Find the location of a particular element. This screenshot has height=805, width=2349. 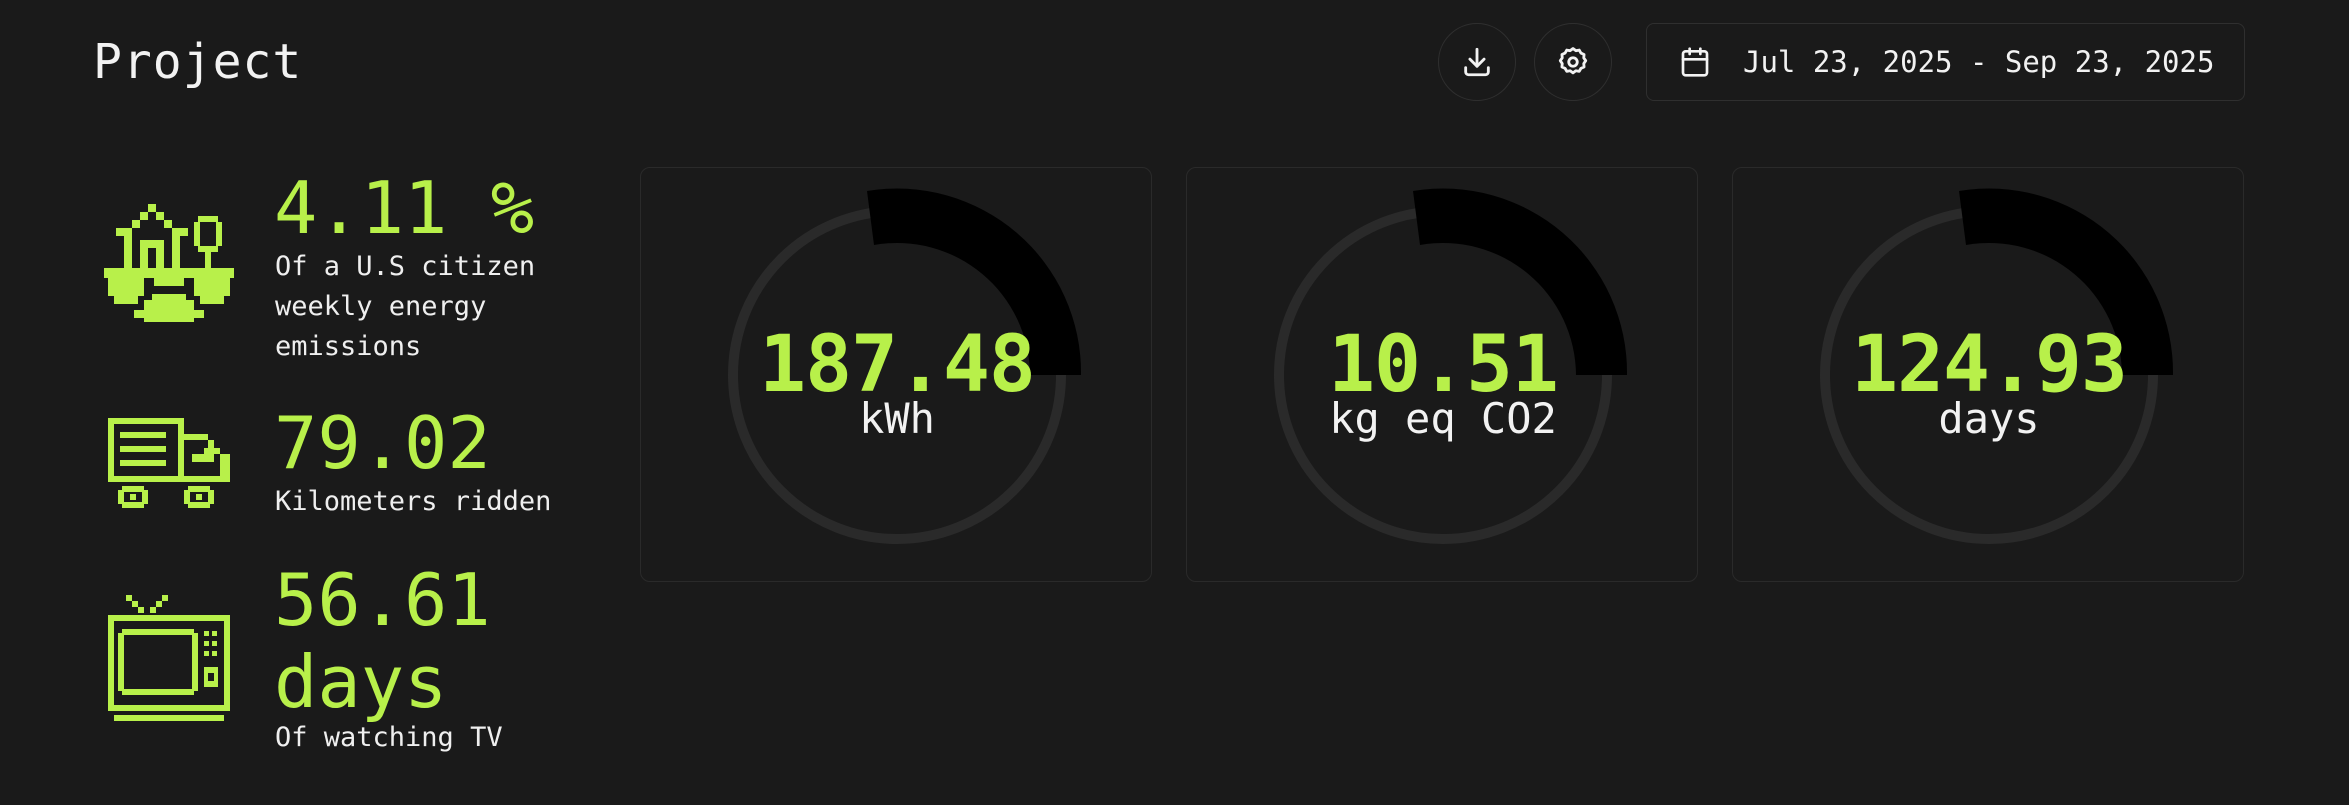

date-range-text: Jul 23, 2025 - Sep 23, 2025 is located at coordinates (1979, 62).